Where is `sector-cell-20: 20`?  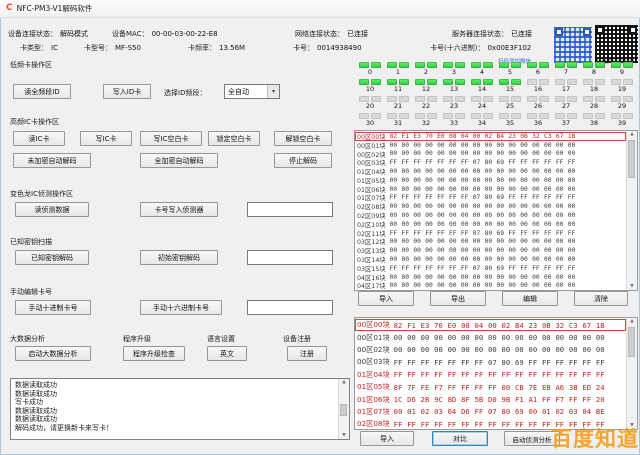
sector-cell-20: 20 is located at coordinates (370, 104).